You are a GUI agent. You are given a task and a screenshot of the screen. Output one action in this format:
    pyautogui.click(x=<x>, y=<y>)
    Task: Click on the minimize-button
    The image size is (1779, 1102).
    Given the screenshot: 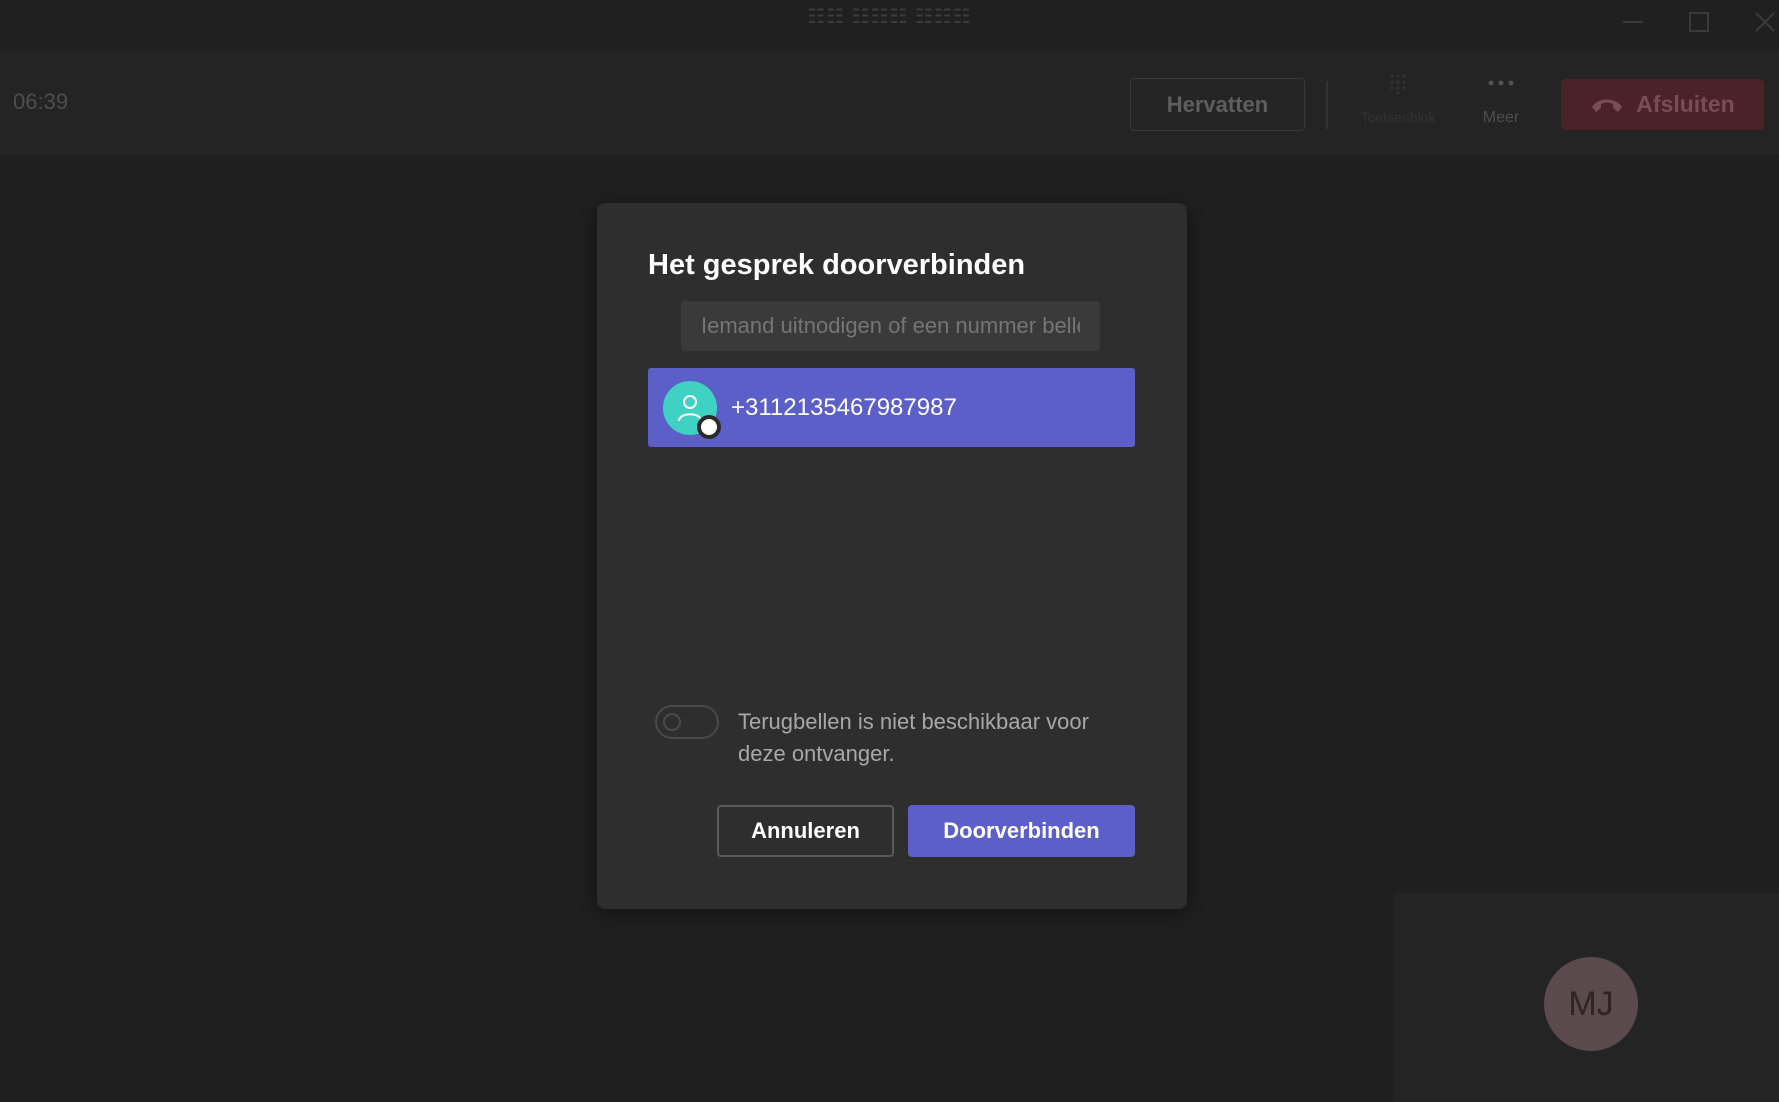 What is the action you would take?
    pyautogui.click(x=1633, y=22)
    